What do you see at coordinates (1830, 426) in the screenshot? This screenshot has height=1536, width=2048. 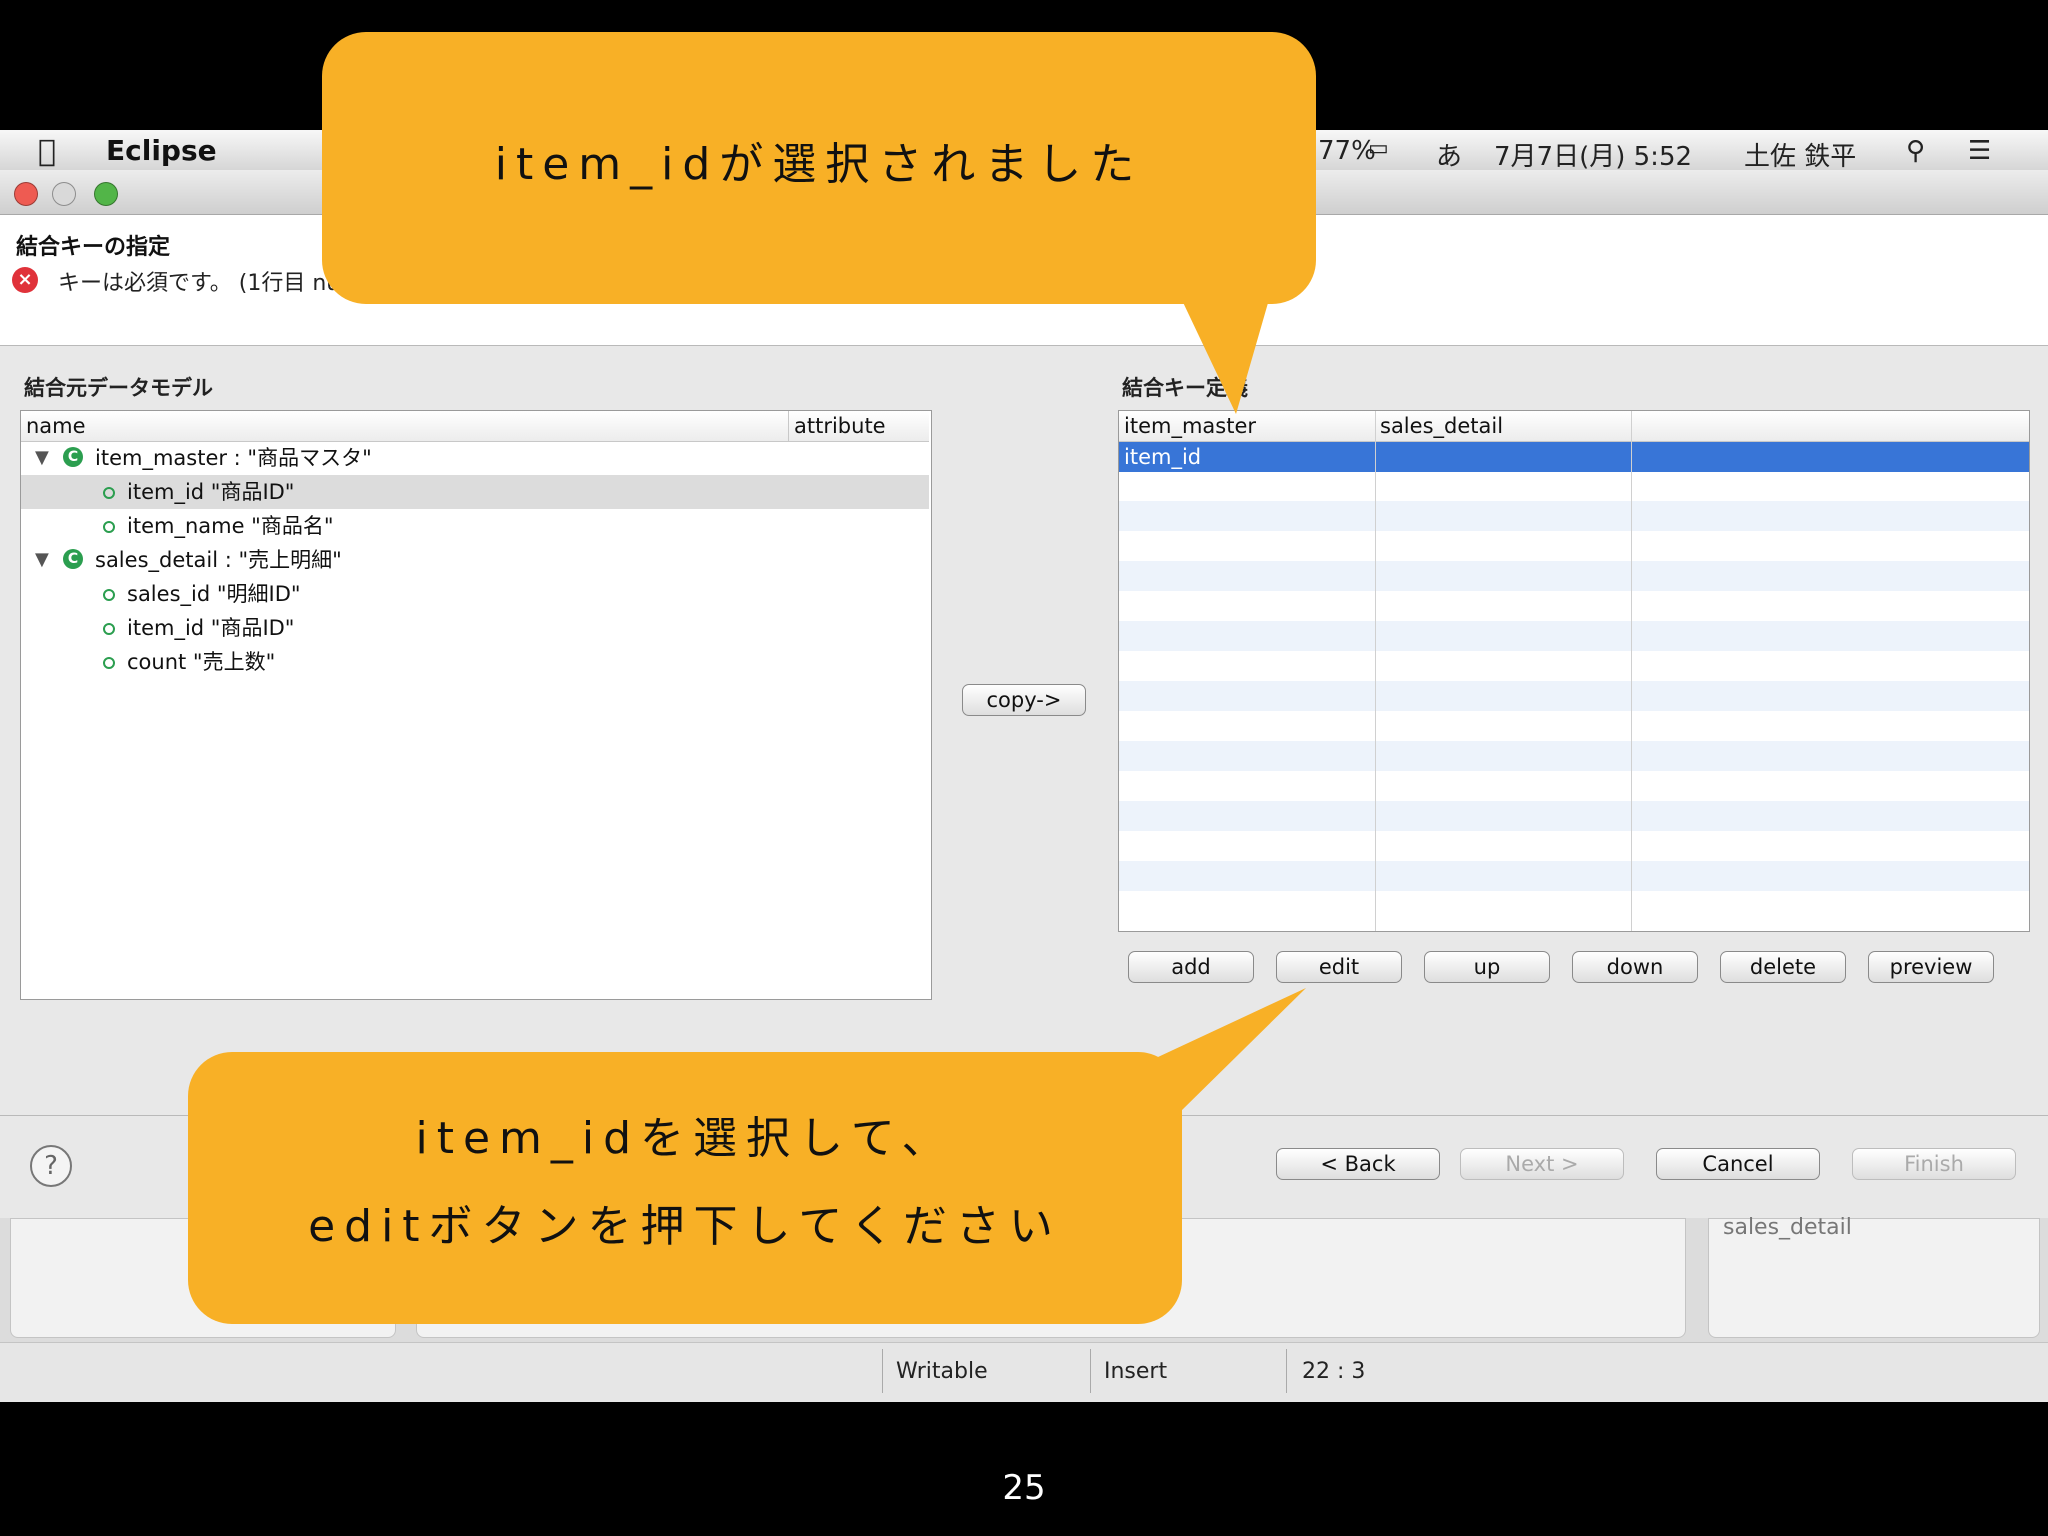 I see `column-header-empty` at bounding box center [1830, 426].